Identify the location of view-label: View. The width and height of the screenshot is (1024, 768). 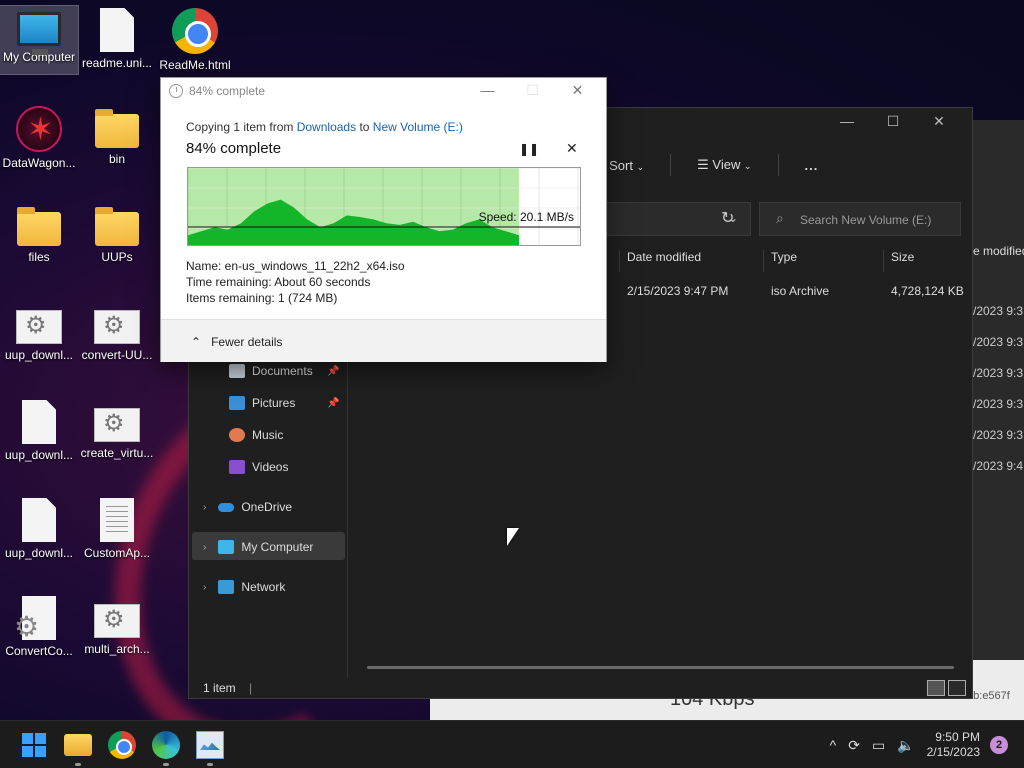
(726, 164).